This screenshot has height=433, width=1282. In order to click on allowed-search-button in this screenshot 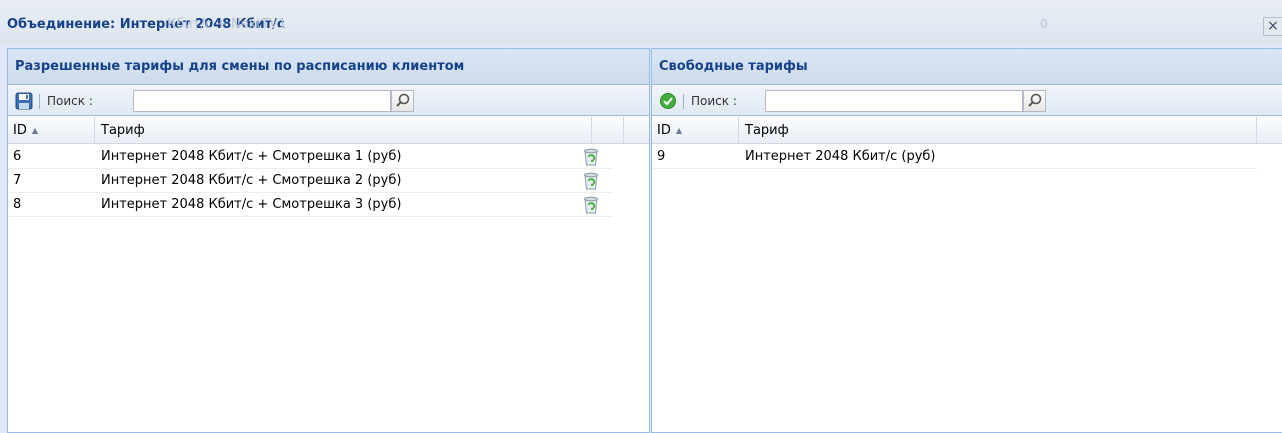, I will do `click(402, 101)`.